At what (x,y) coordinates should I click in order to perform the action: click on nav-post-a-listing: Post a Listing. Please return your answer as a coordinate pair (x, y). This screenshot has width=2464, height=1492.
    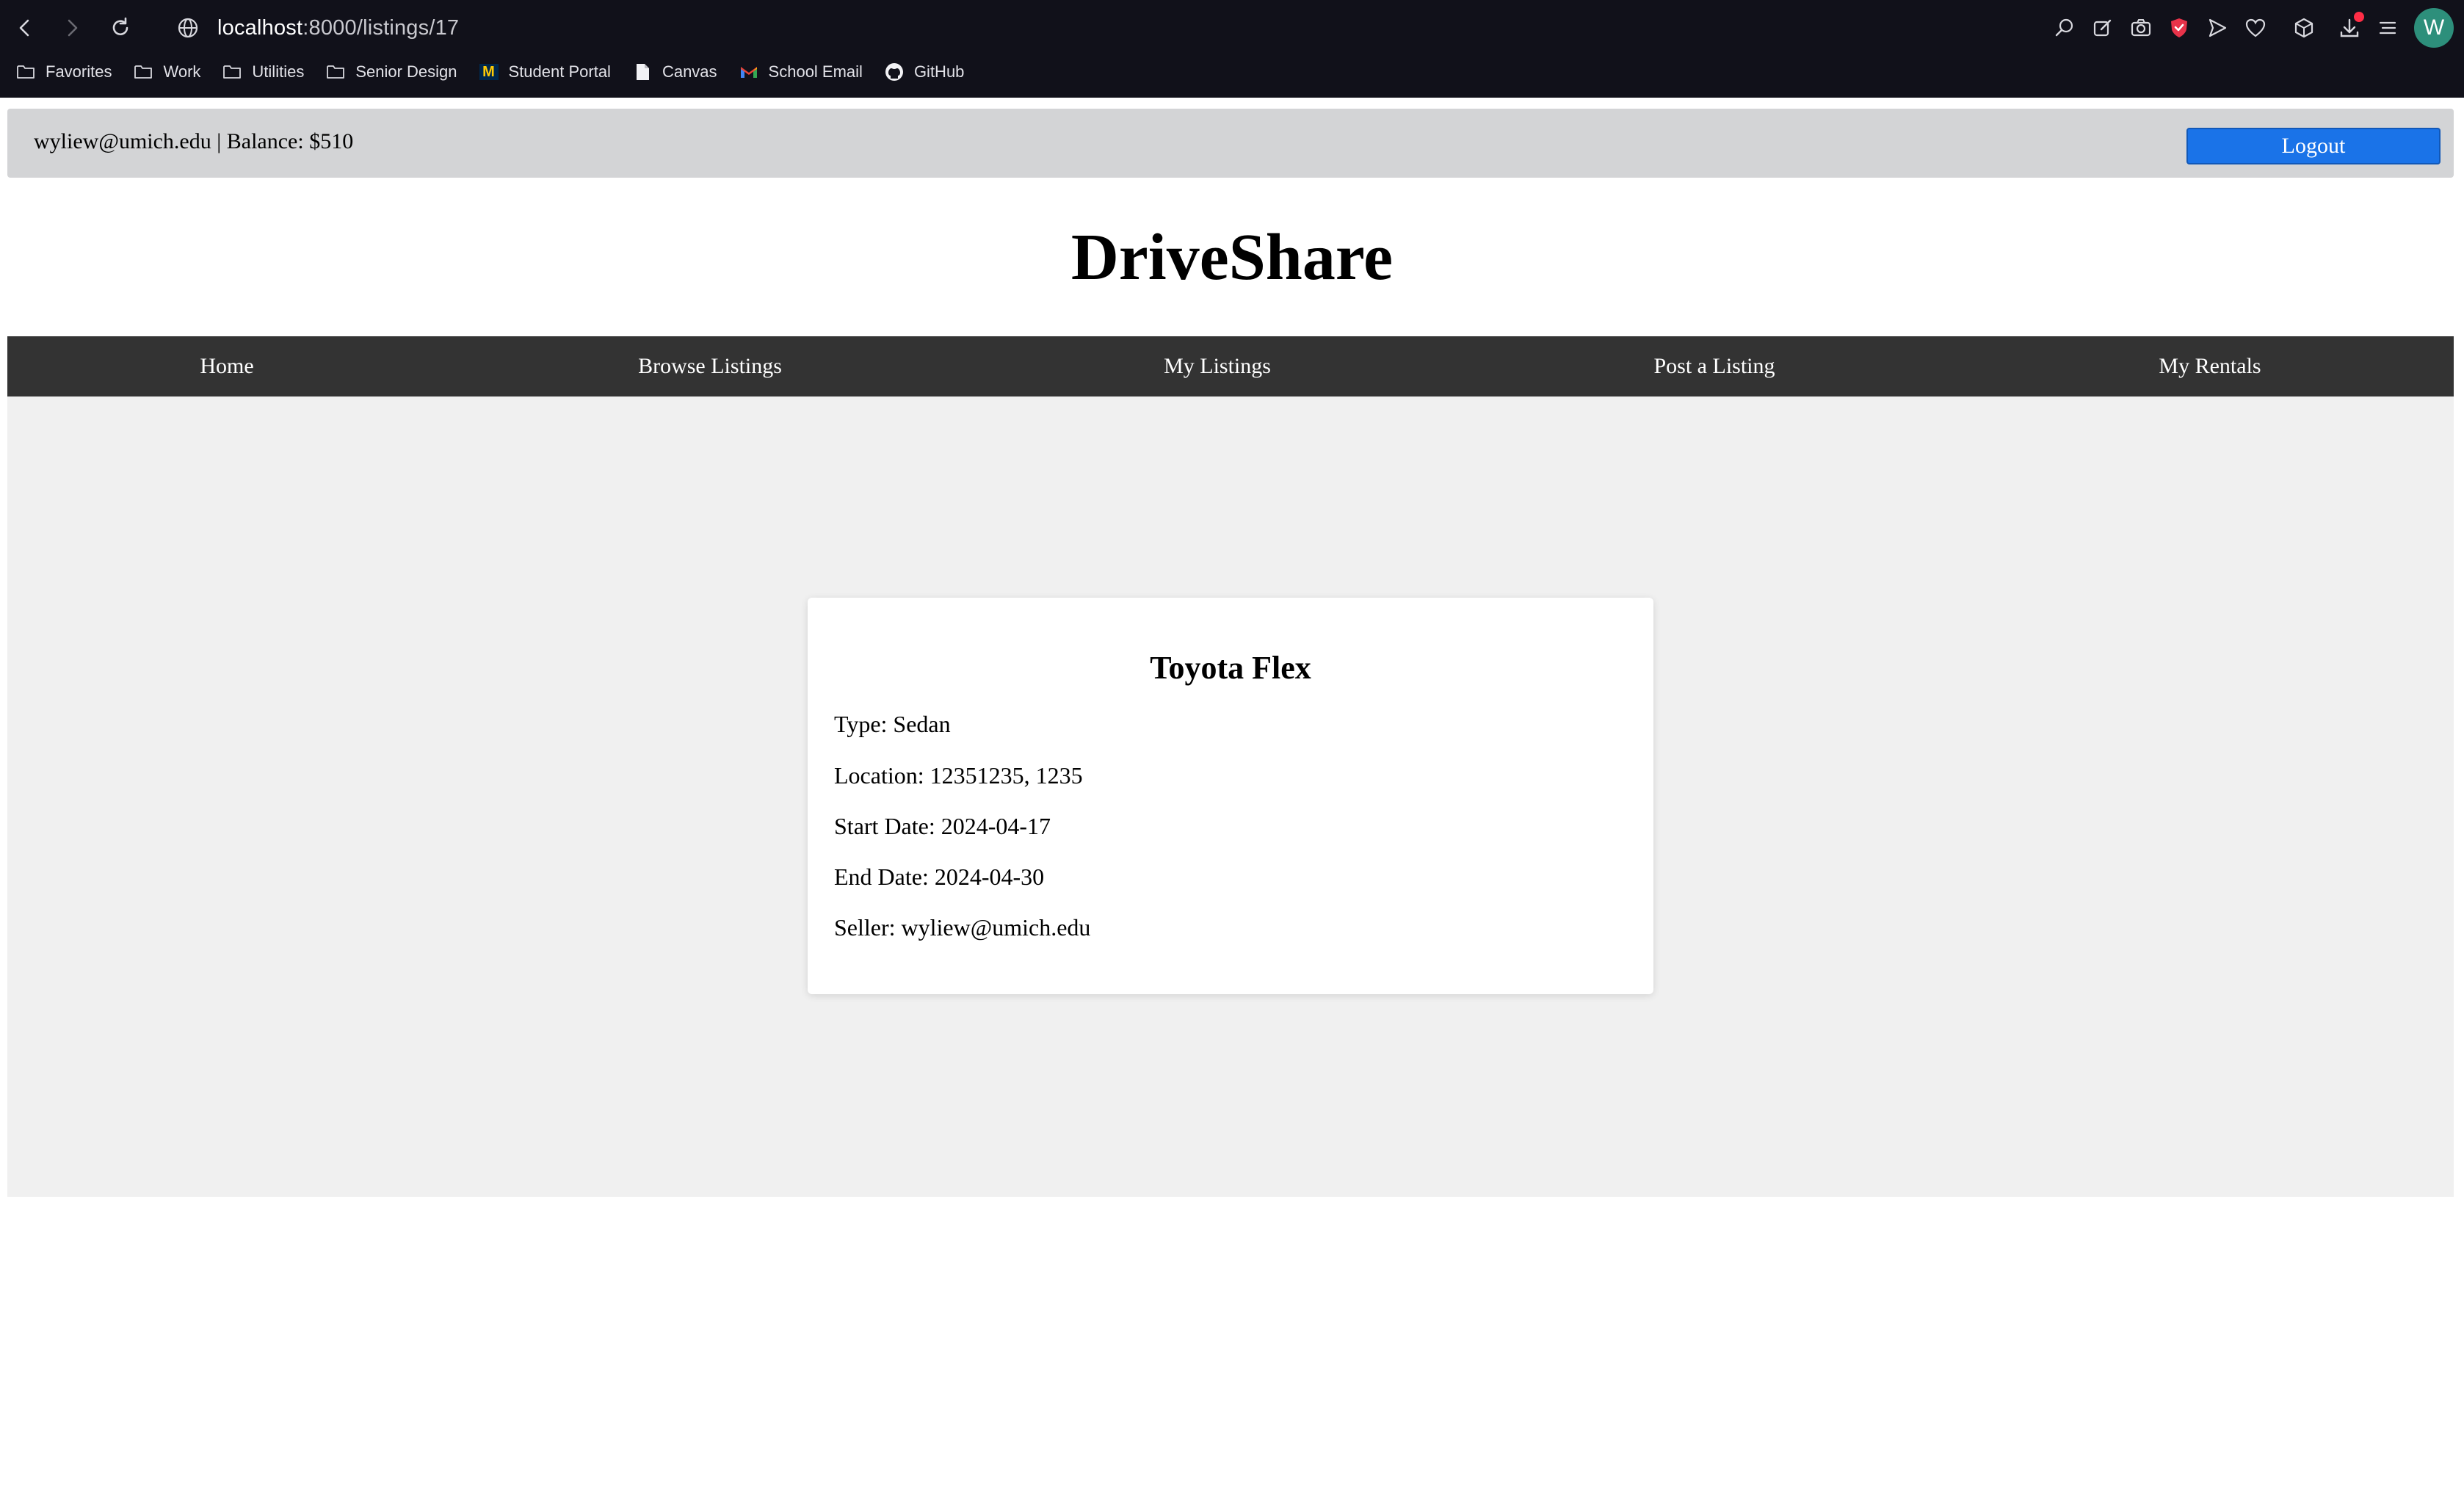
    Looking at the image, I should click on (1714, 366).